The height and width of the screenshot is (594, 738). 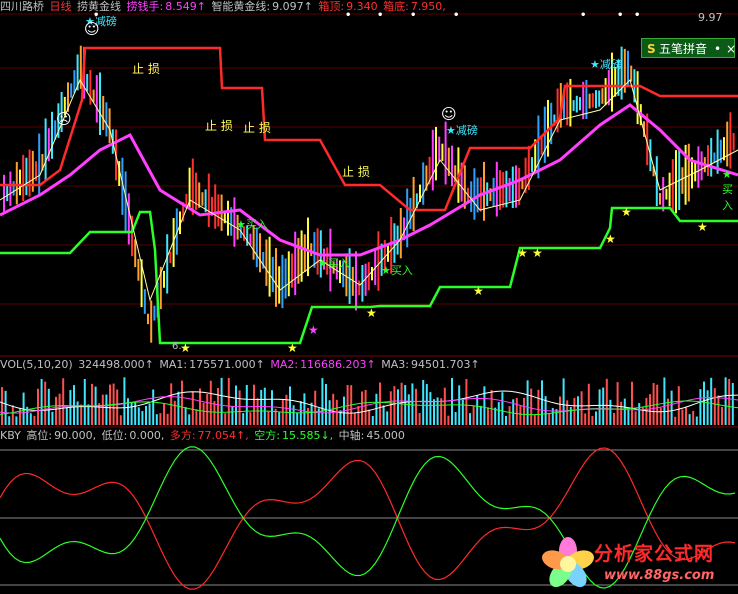 What do you see at coordinates (185, 6) in the screenshot?
I see `sell-value: 8.549↑` at bounding box center [185, 6].